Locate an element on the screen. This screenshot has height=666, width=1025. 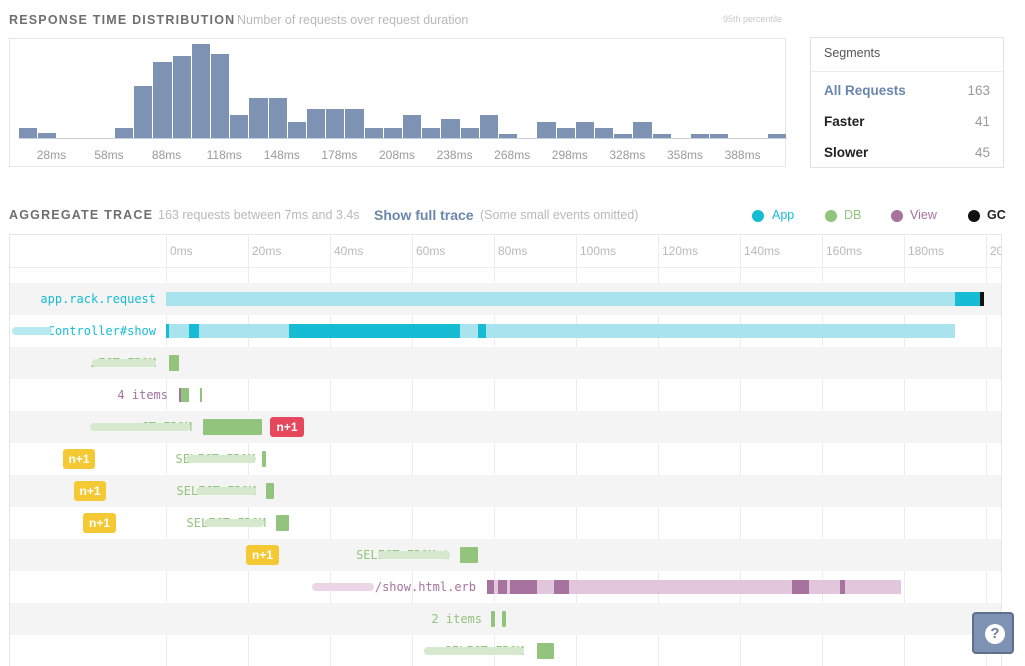
segment-count: 45 is located at coordinates (982, 152).